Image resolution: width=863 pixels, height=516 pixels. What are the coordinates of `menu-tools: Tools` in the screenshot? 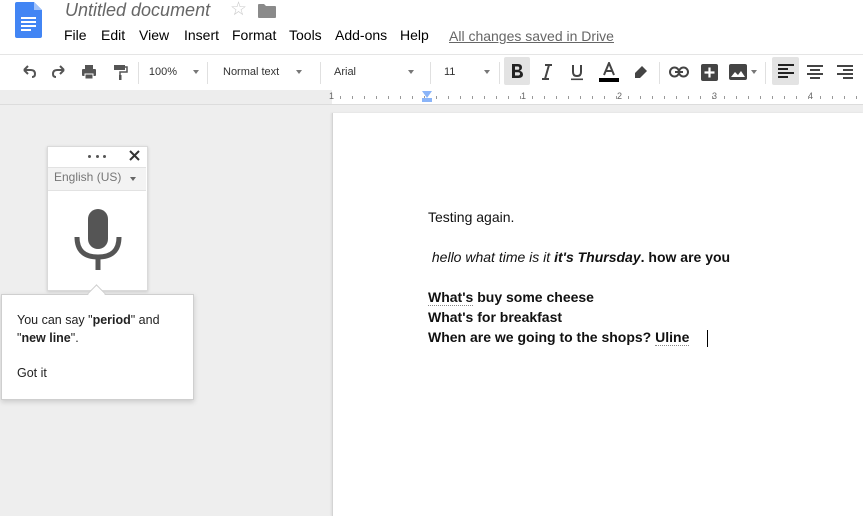 It's located at (305, 35).